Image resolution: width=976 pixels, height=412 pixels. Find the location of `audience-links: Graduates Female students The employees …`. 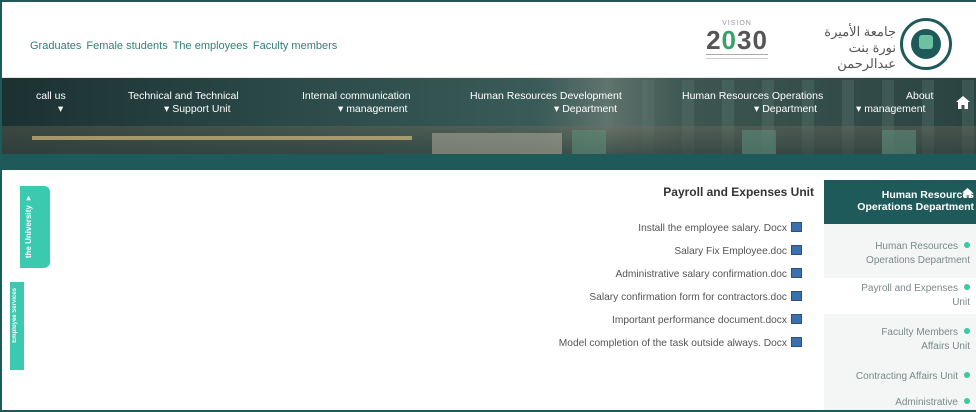

audience-links: Graduates Female students The employees … is located at coordinates (183, 46).